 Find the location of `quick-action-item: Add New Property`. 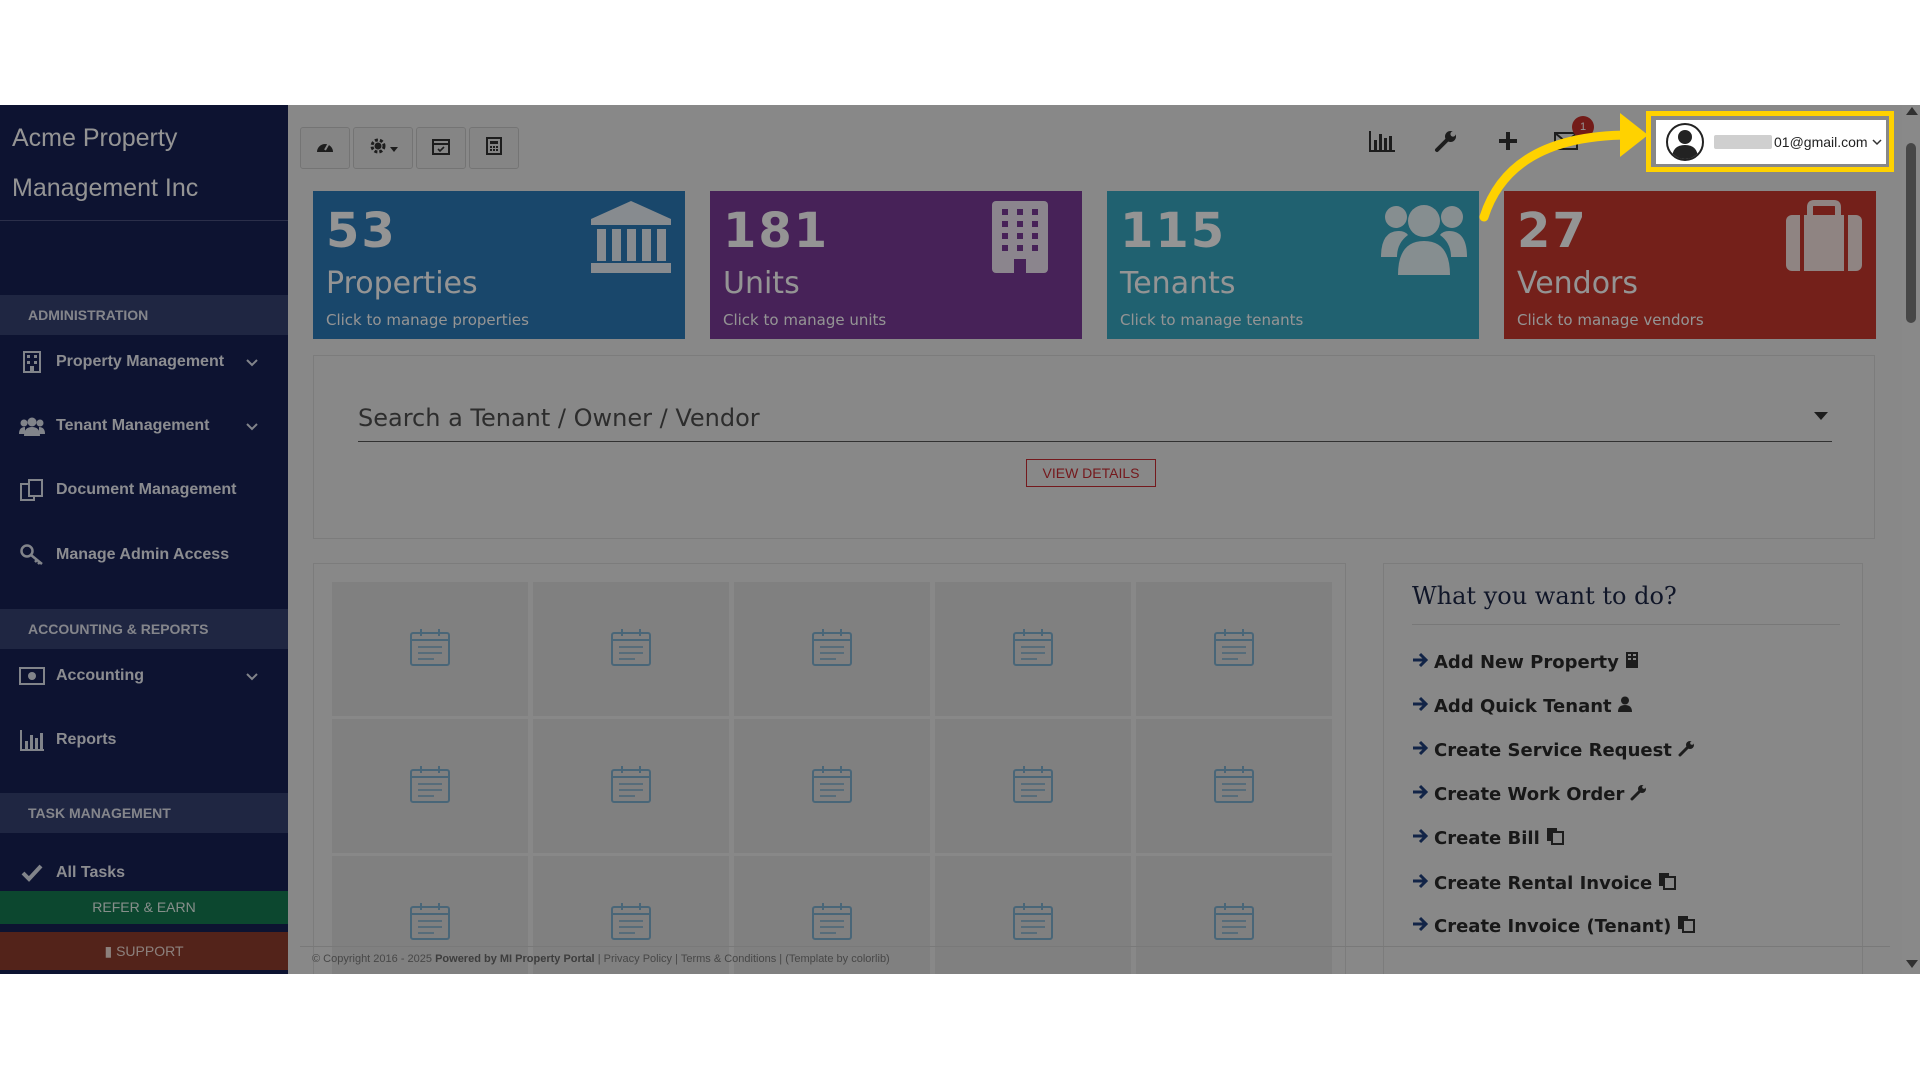

quick-action-item: Add New Property is located at coordinates (1525, 662).